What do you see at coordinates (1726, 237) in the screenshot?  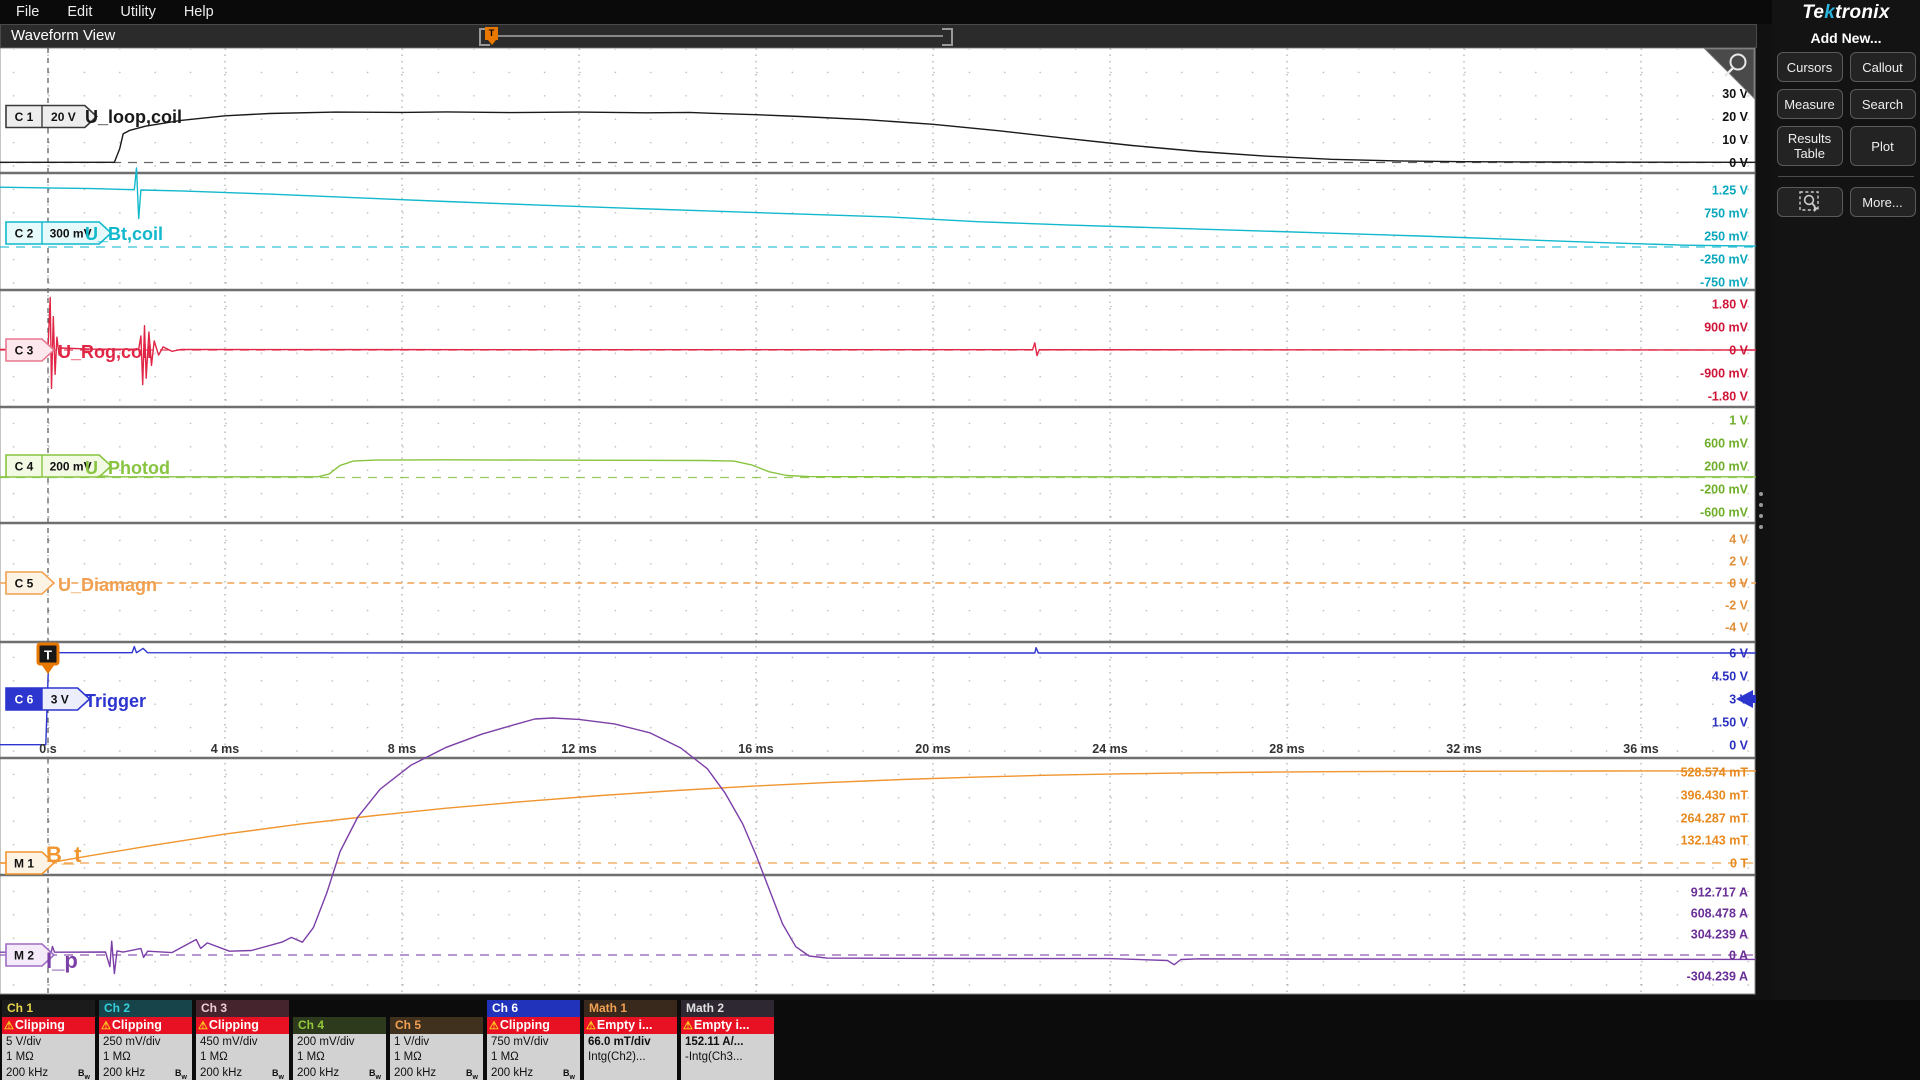 I see `c2-tick-label: 250 mV` at bounding box center [1726, 237].